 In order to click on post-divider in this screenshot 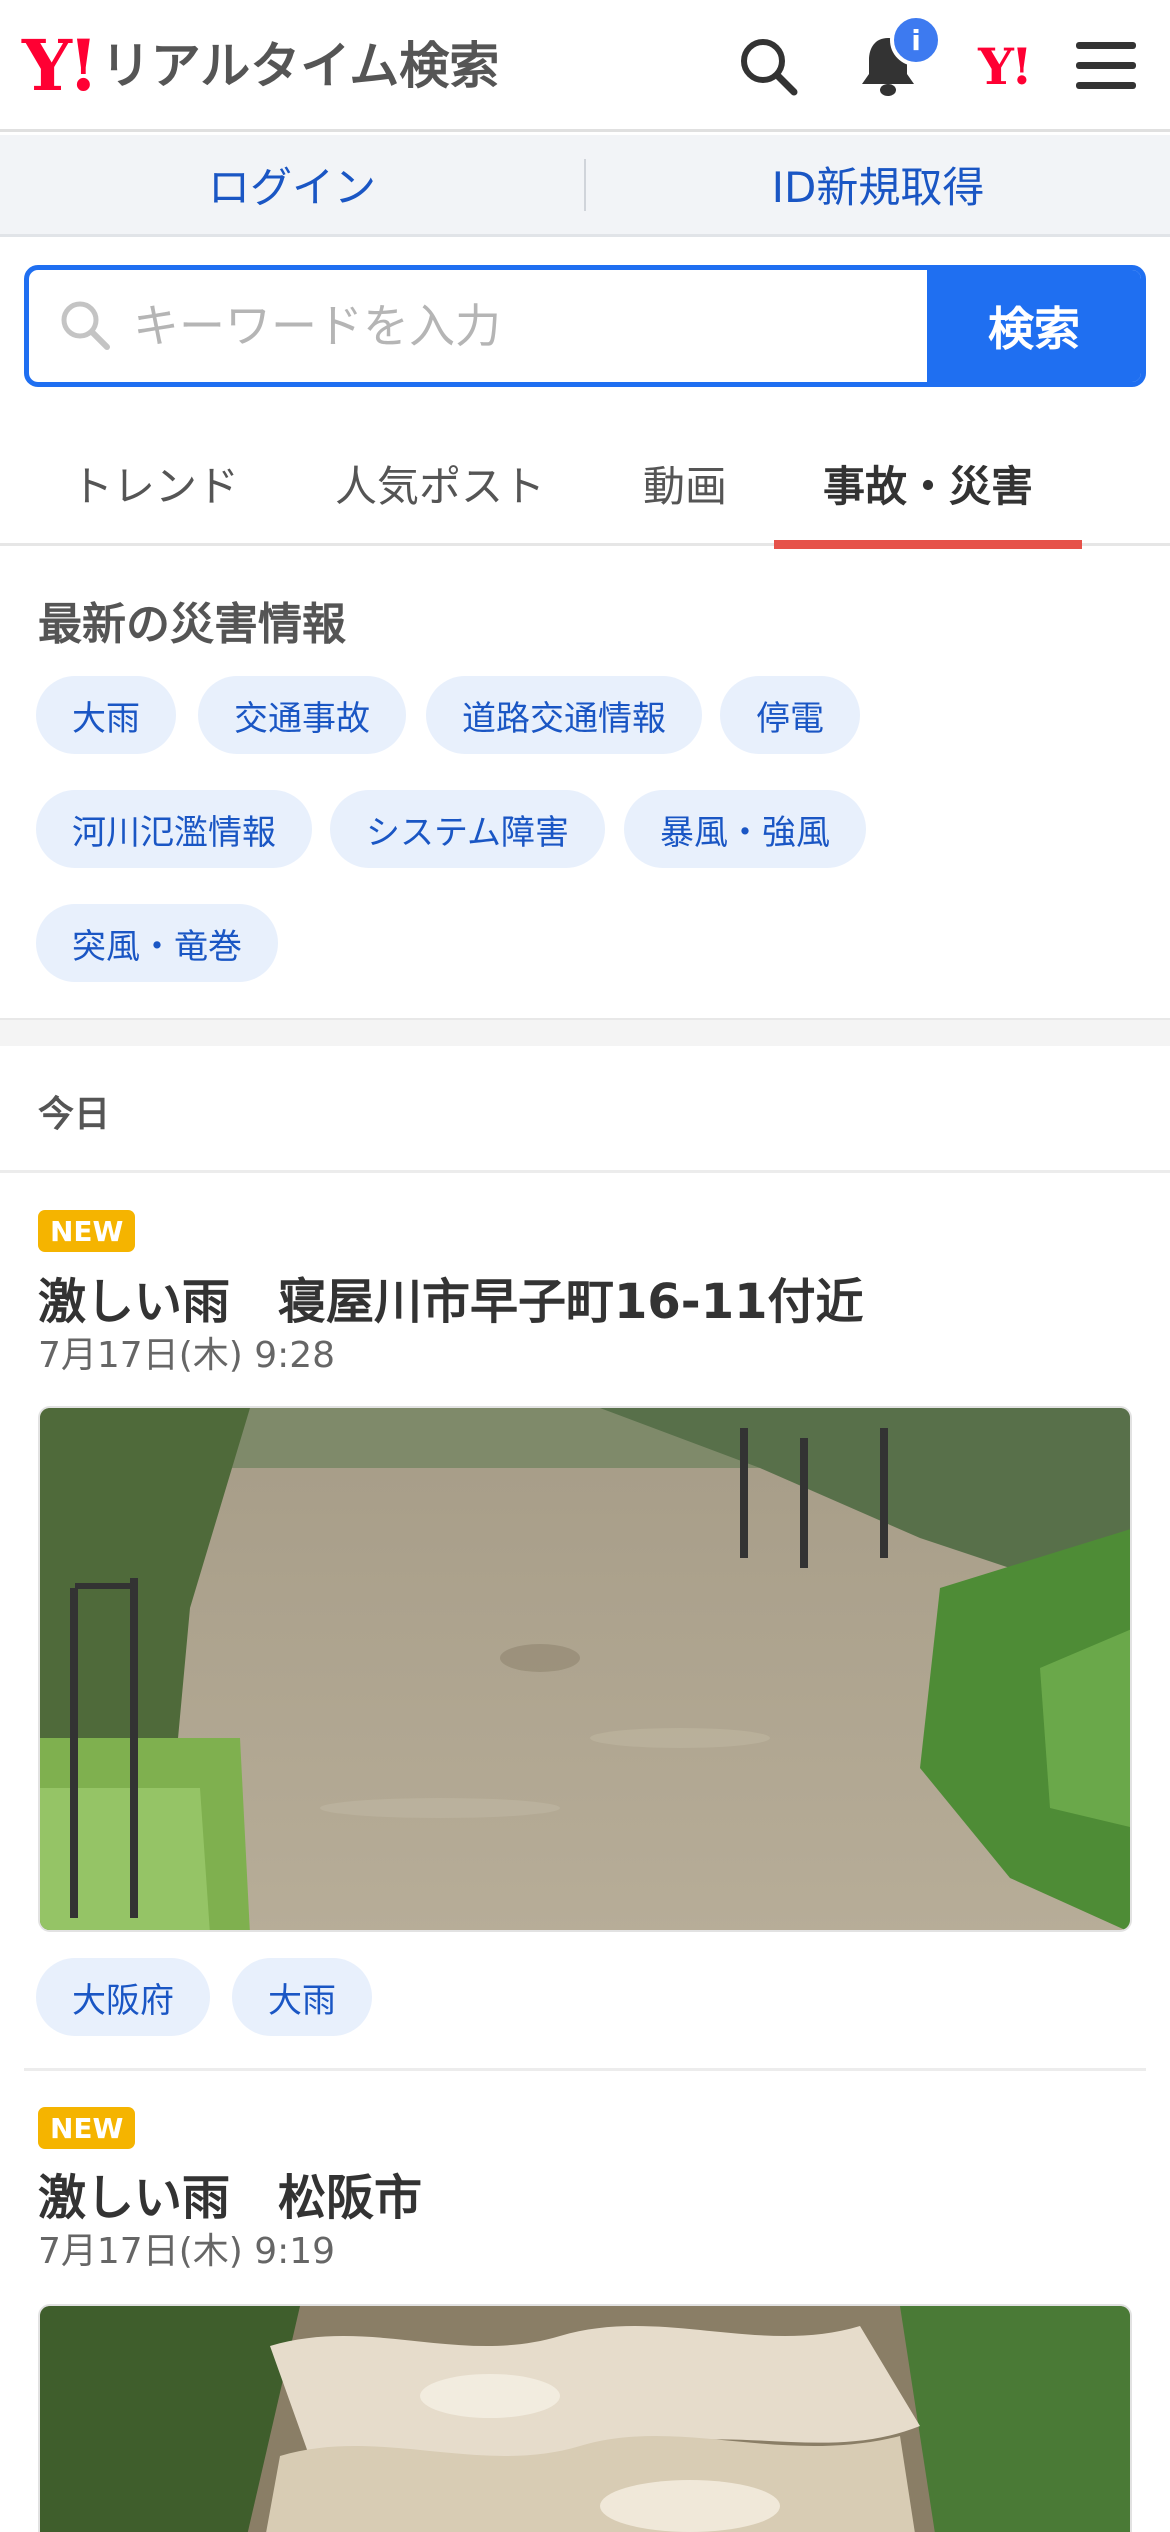, I will do `click(585, 2069)`.